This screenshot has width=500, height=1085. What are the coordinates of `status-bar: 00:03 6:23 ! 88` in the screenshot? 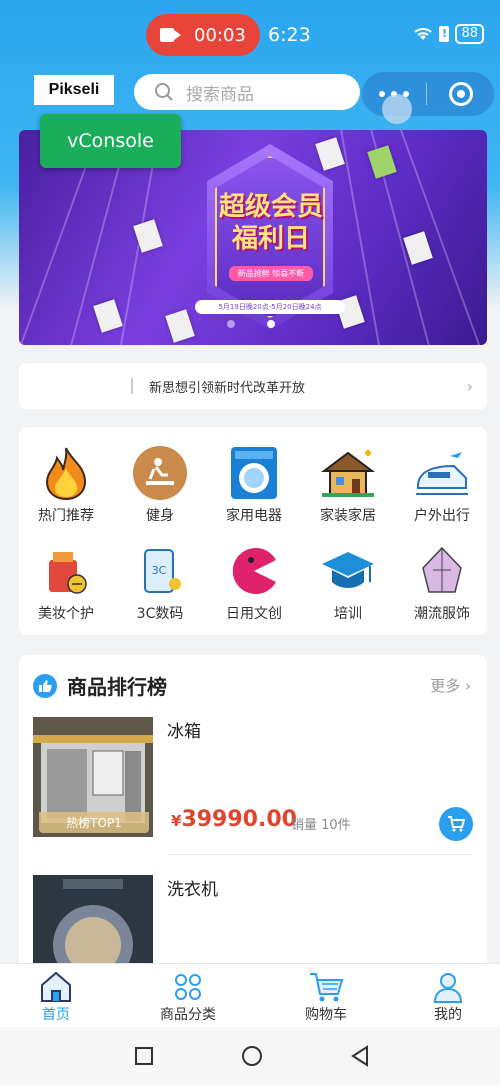 It's located at (250, 35).